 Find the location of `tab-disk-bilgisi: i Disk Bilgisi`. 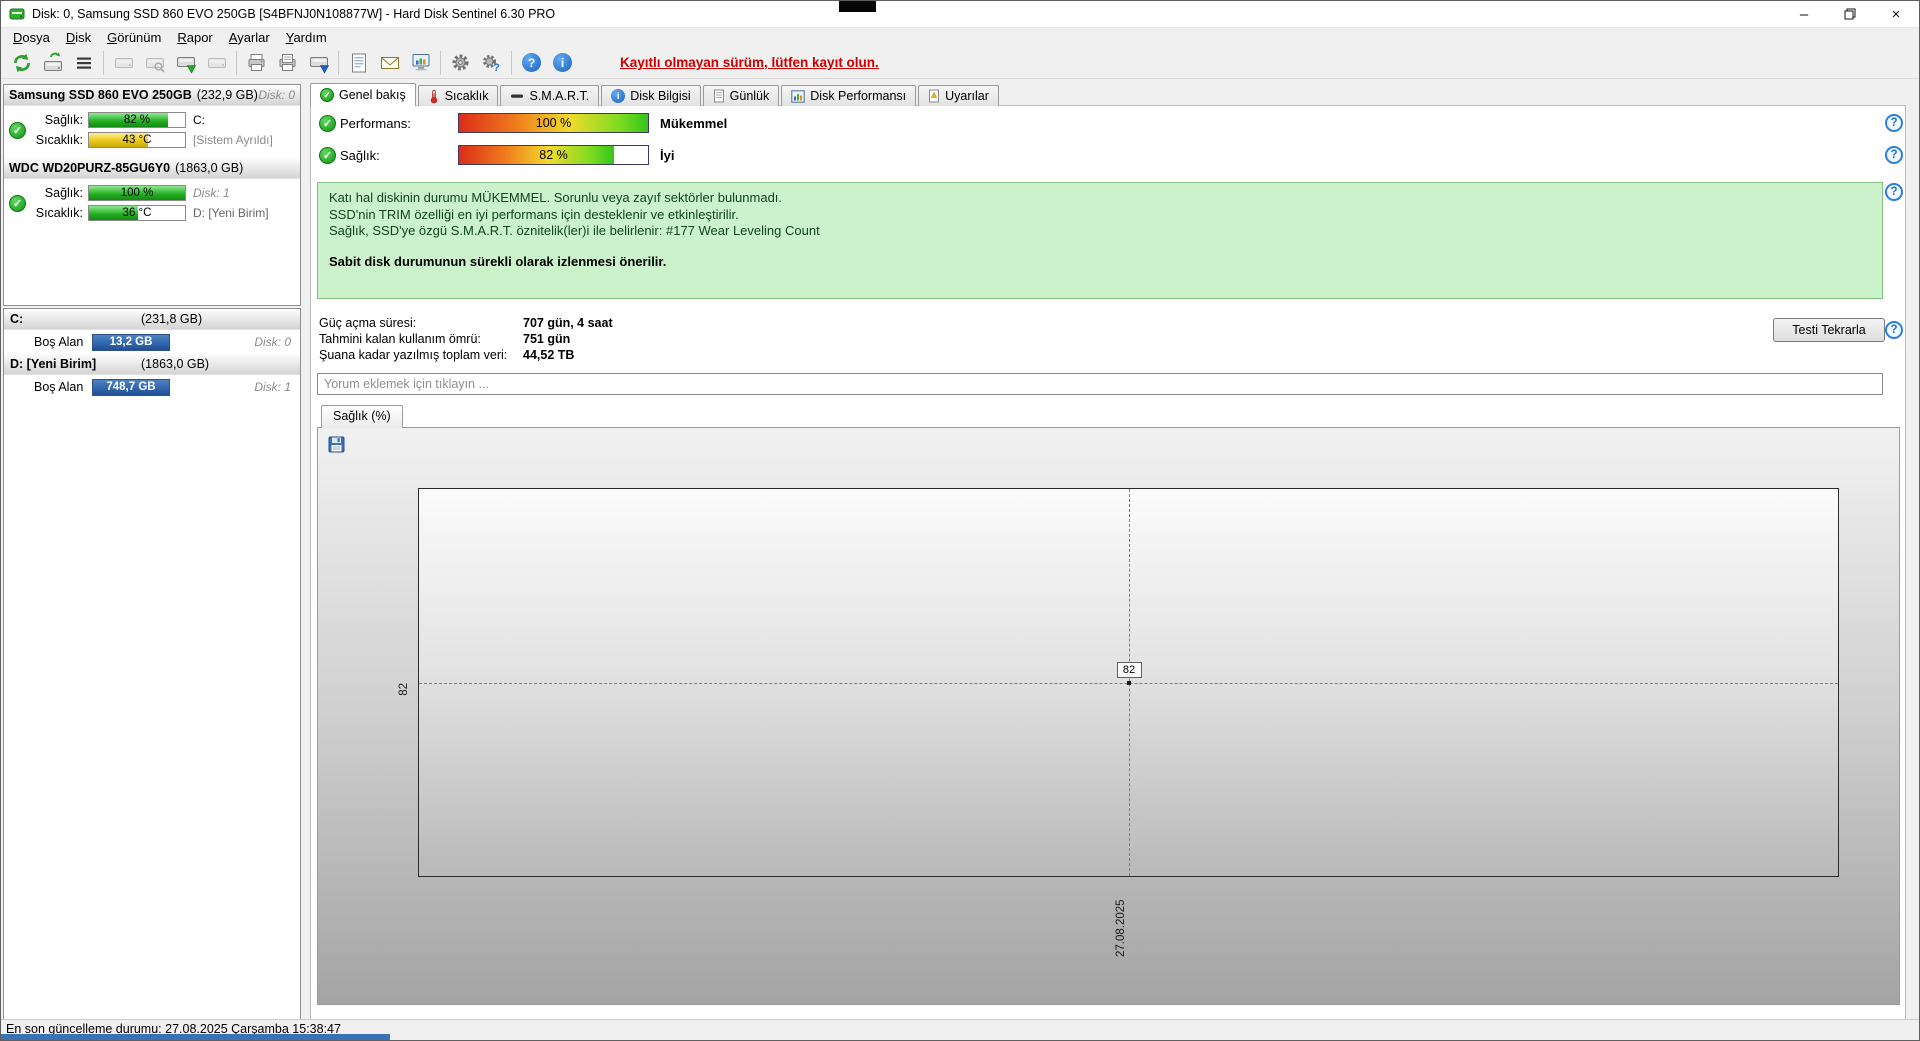

tab-disk-bilgisi: i Disk Bilgisi is located at coordinates (651, 95).